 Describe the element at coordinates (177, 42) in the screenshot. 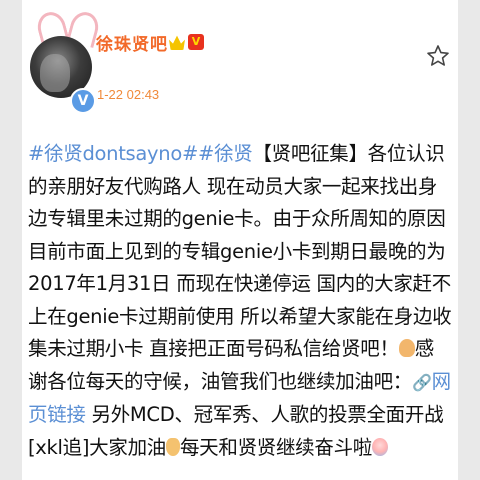

I see `crown-badge-icon` at that location.